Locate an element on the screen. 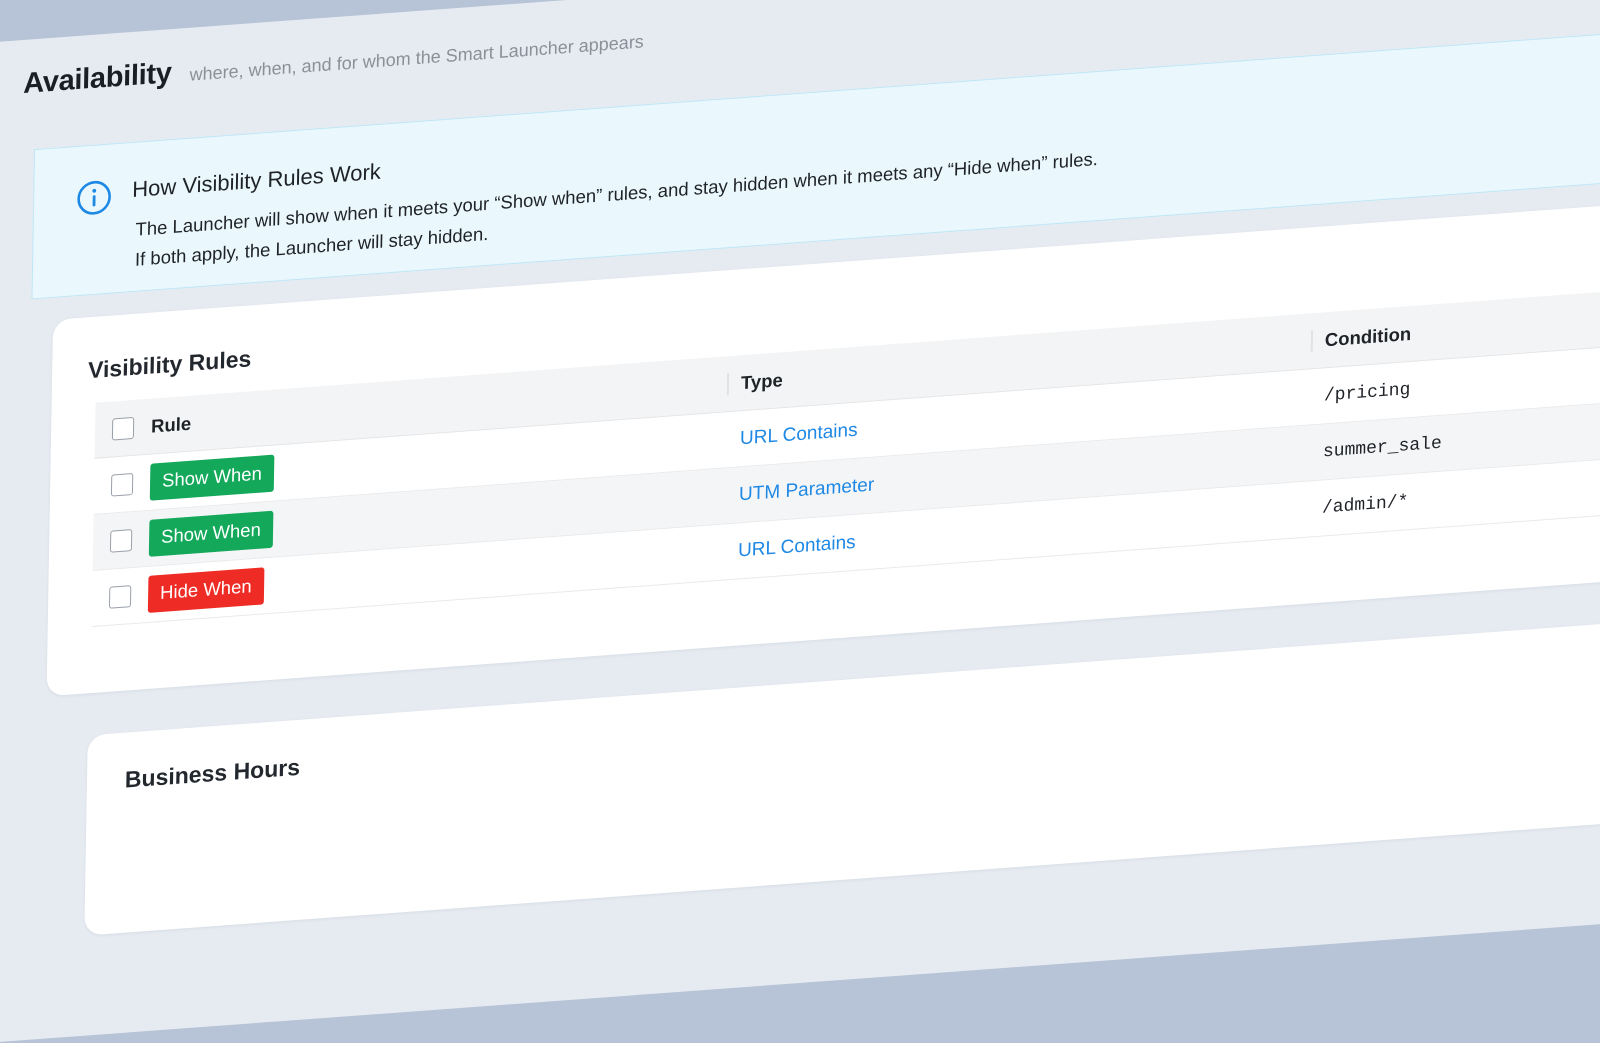 Image resolution: width=1600 pixels, height=1043 pixels. info-icon is located at coordinates (94, 197).